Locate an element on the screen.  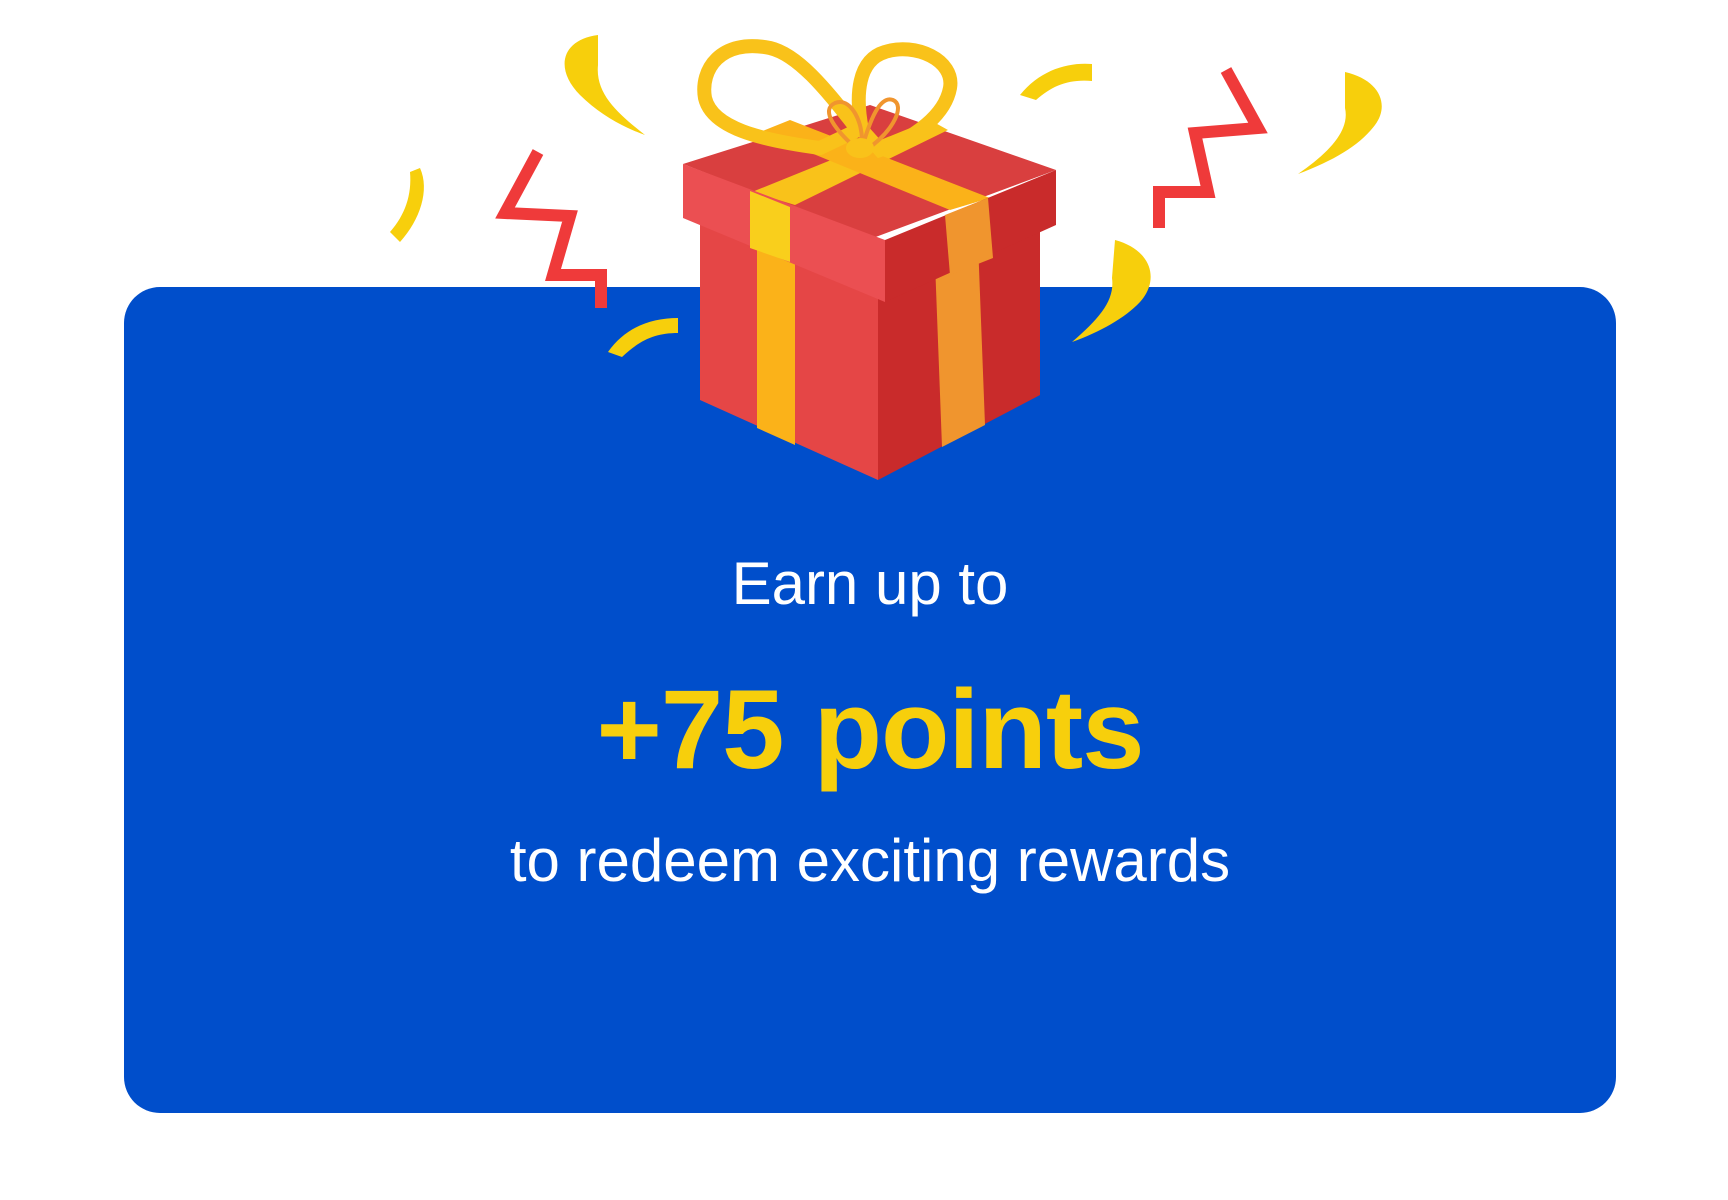
promo-headline: Earn up to is located at coordinates (870, 583).